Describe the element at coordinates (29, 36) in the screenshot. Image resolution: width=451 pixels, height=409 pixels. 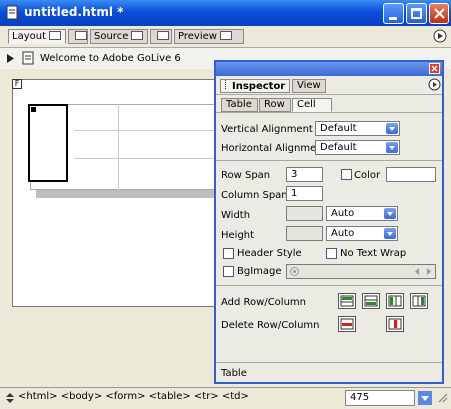
I see `tab-label: Layout` at that location.